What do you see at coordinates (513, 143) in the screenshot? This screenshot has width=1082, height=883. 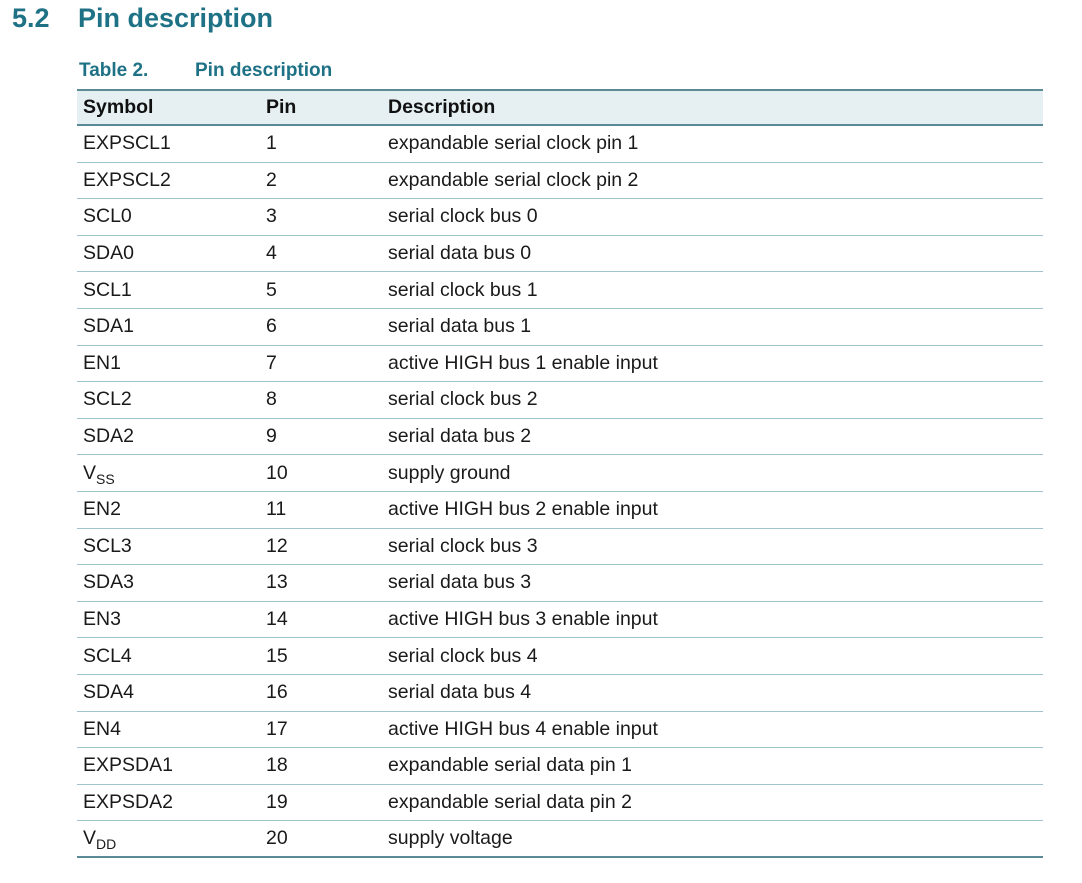 I see `cell-description: expandable serial clock pin 1` at bounding box center [513, 143].